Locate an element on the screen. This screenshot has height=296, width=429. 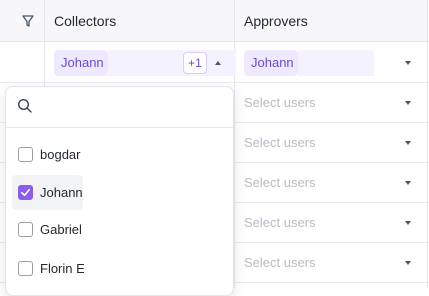
list-item: Florin E is located at coordinates (122, 268).